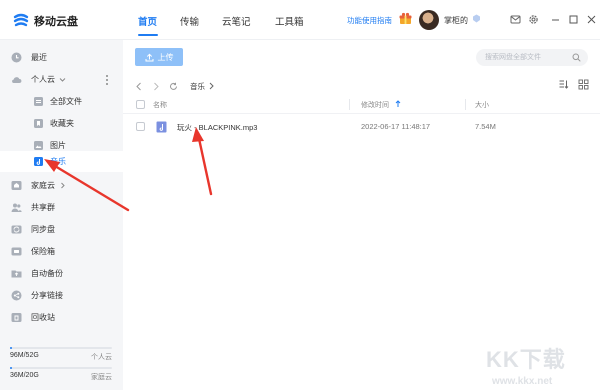 The image size is (600, 390). Describe the element at coordinates (61, 57) in the screenshot. I see `sidebar-item-recent: 最近` at that location.